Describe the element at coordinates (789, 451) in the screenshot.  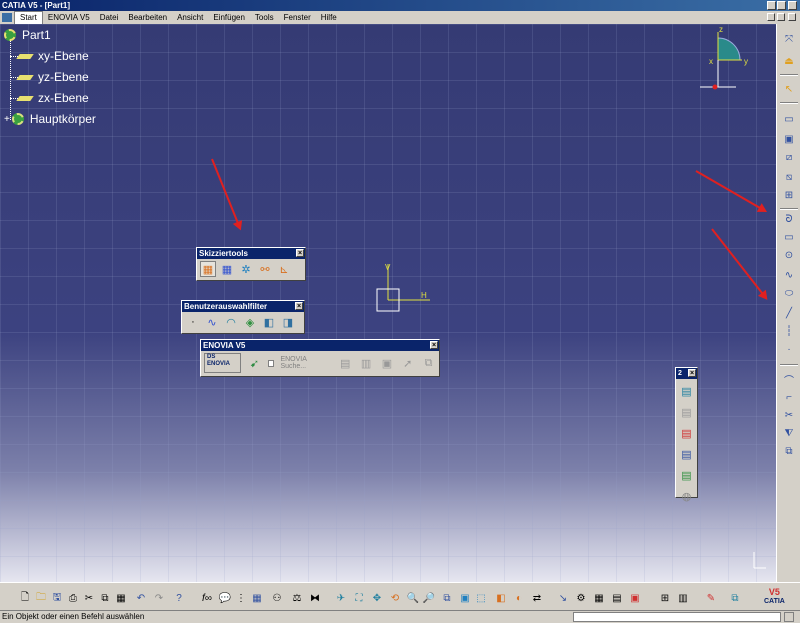
I see `project-icon: ⧉` at that location.